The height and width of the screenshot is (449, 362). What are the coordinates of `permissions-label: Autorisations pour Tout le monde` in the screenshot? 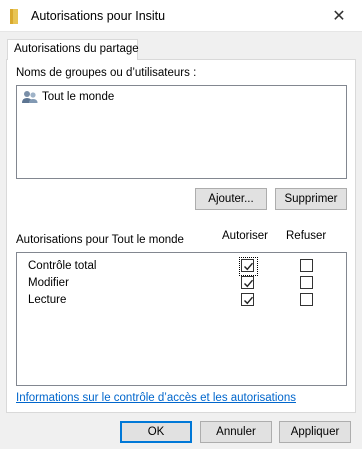 It's located at (100, 240).